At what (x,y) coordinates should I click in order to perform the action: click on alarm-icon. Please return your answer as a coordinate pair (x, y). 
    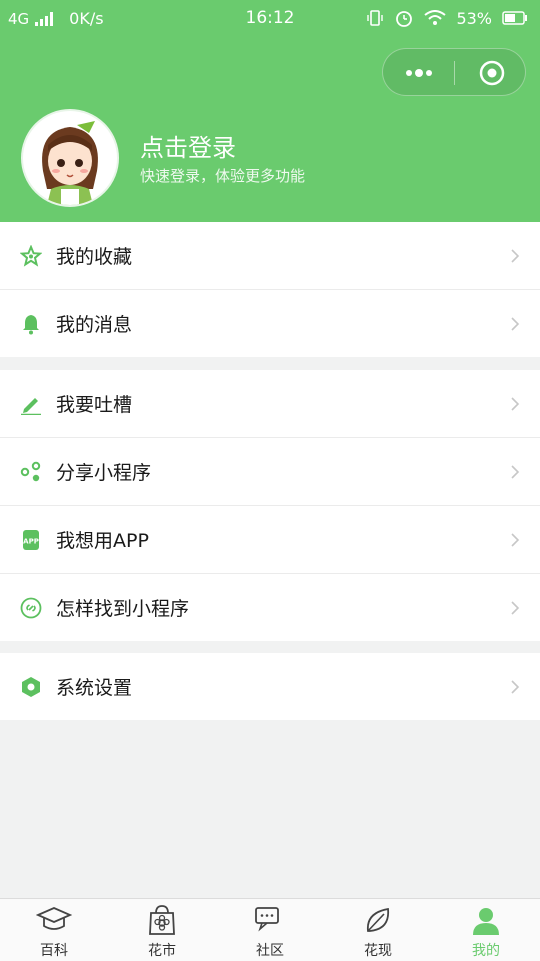
    Looking at the image, I should click on (404, 19).